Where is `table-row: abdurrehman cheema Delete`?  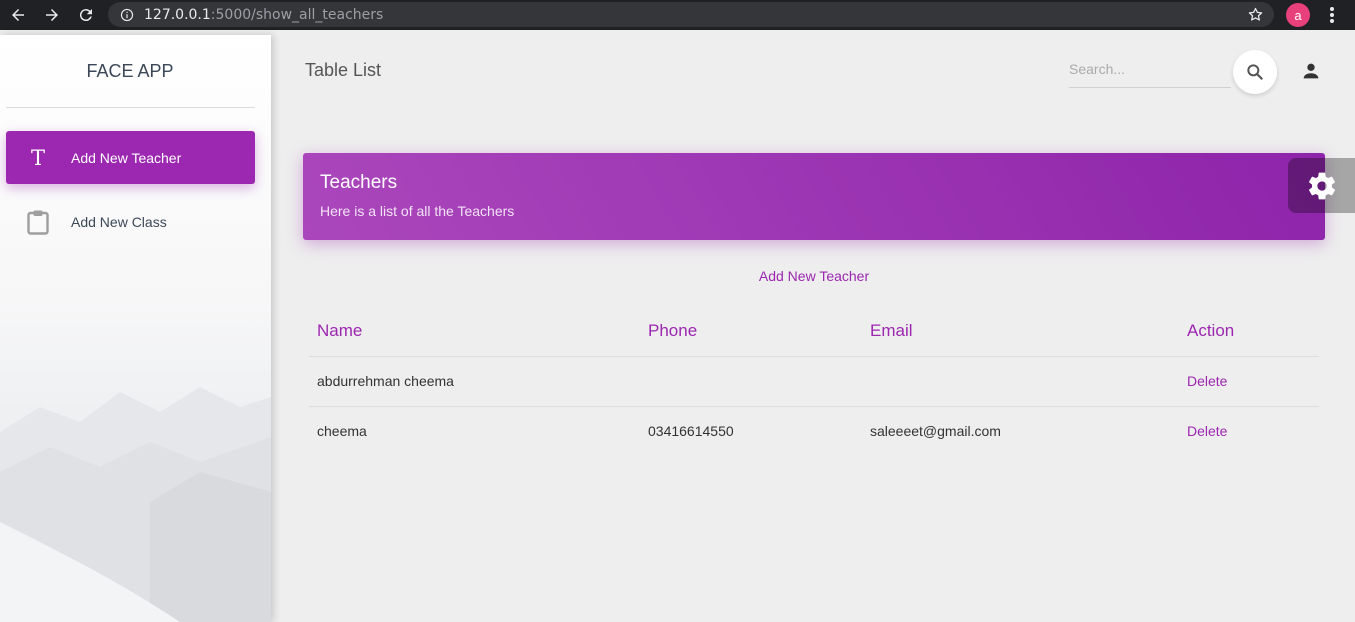
table-row: abdurrehman cheema Delete is located at coordinates (814, 381).